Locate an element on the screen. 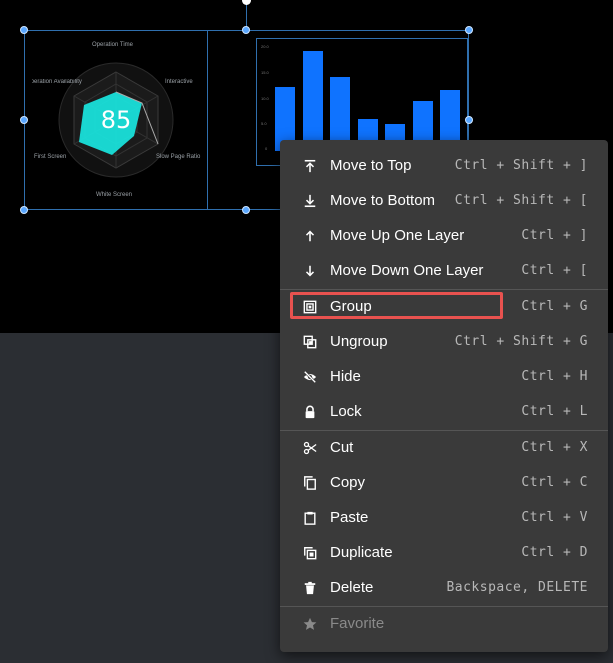 The image size is (613, 663). menu-item-label: Cut is located at coordinates (342, 447).